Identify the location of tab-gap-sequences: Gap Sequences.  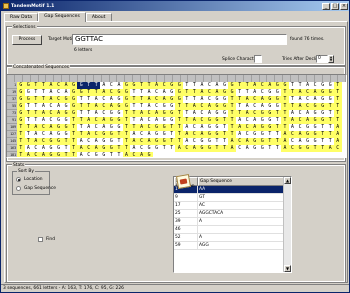
(62, 17).